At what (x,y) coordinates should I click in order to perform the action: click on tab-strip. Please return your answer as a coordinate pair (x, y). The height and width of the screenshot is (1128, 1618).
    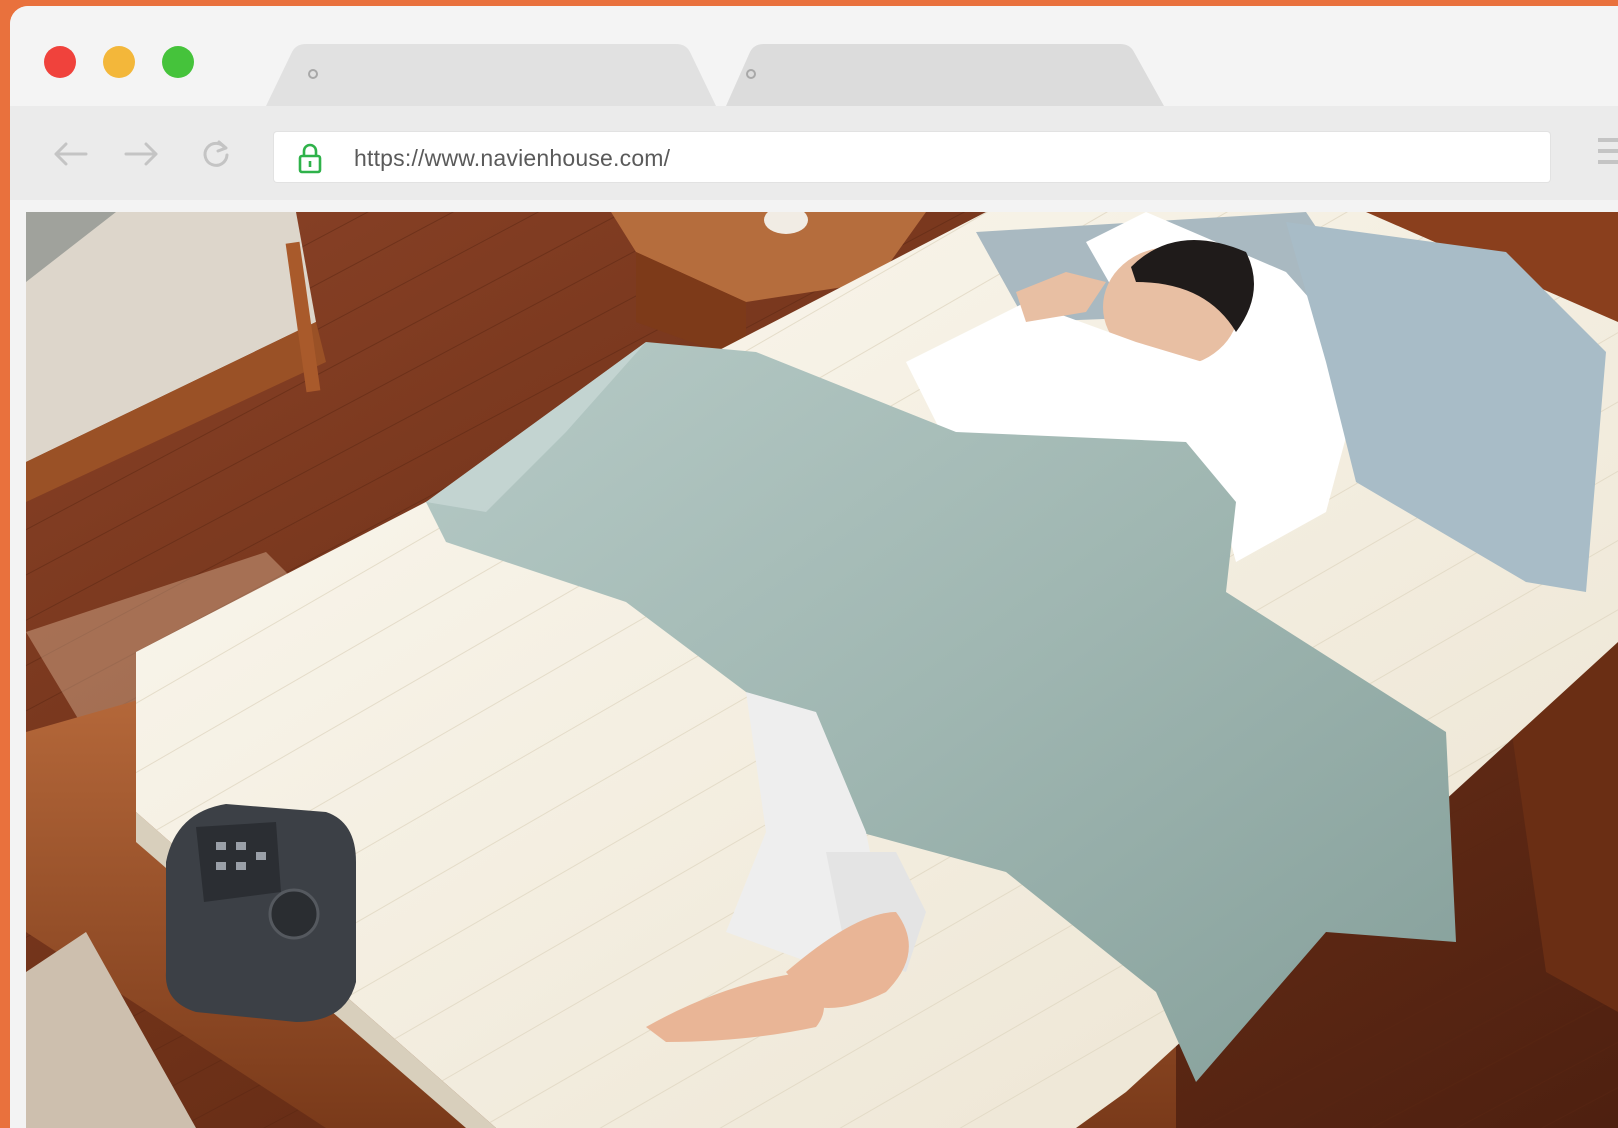
    Looking at the image, I should click on (814, 56).